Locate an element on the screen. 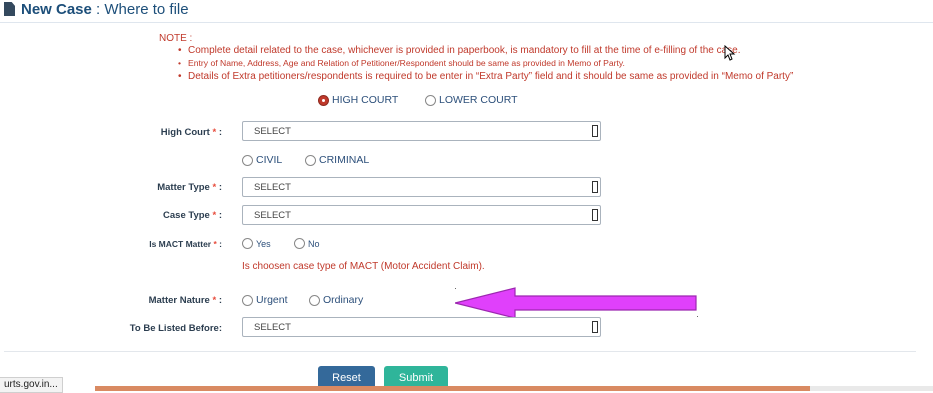  matter-type-select: SELECT is located at coordinates (421, 187).